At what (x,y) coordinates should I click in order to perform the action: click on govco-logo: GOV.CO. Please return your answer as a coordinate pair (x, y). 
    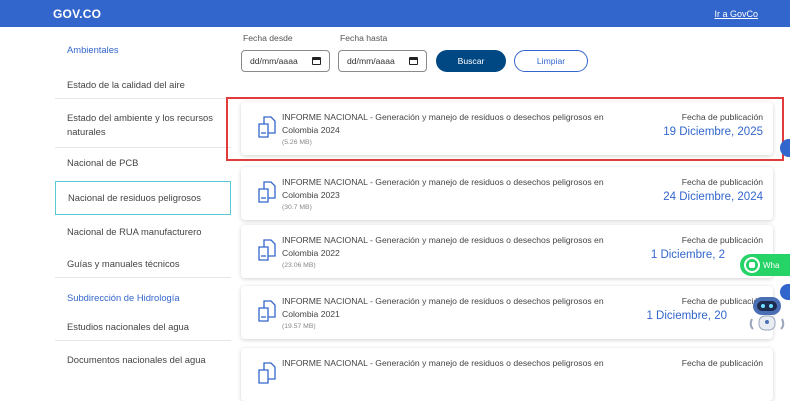
    Looking at the image, I should click on (77, 14).